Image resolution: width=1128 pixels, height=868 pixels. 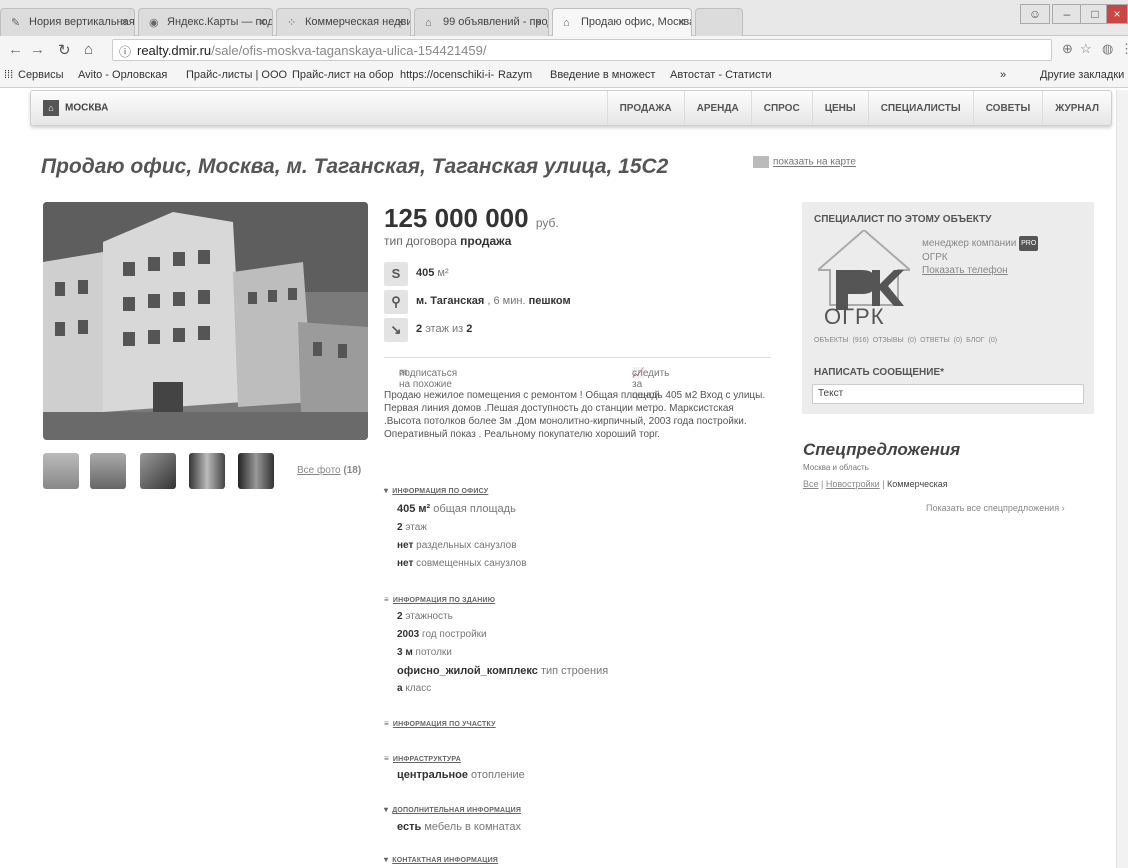 I want to click on section-extra-toggle: ▾ ДОПОЛНИТЕЛЬНАЯ ИНФОРМАЦИЯ, so click(x=452, y=809).